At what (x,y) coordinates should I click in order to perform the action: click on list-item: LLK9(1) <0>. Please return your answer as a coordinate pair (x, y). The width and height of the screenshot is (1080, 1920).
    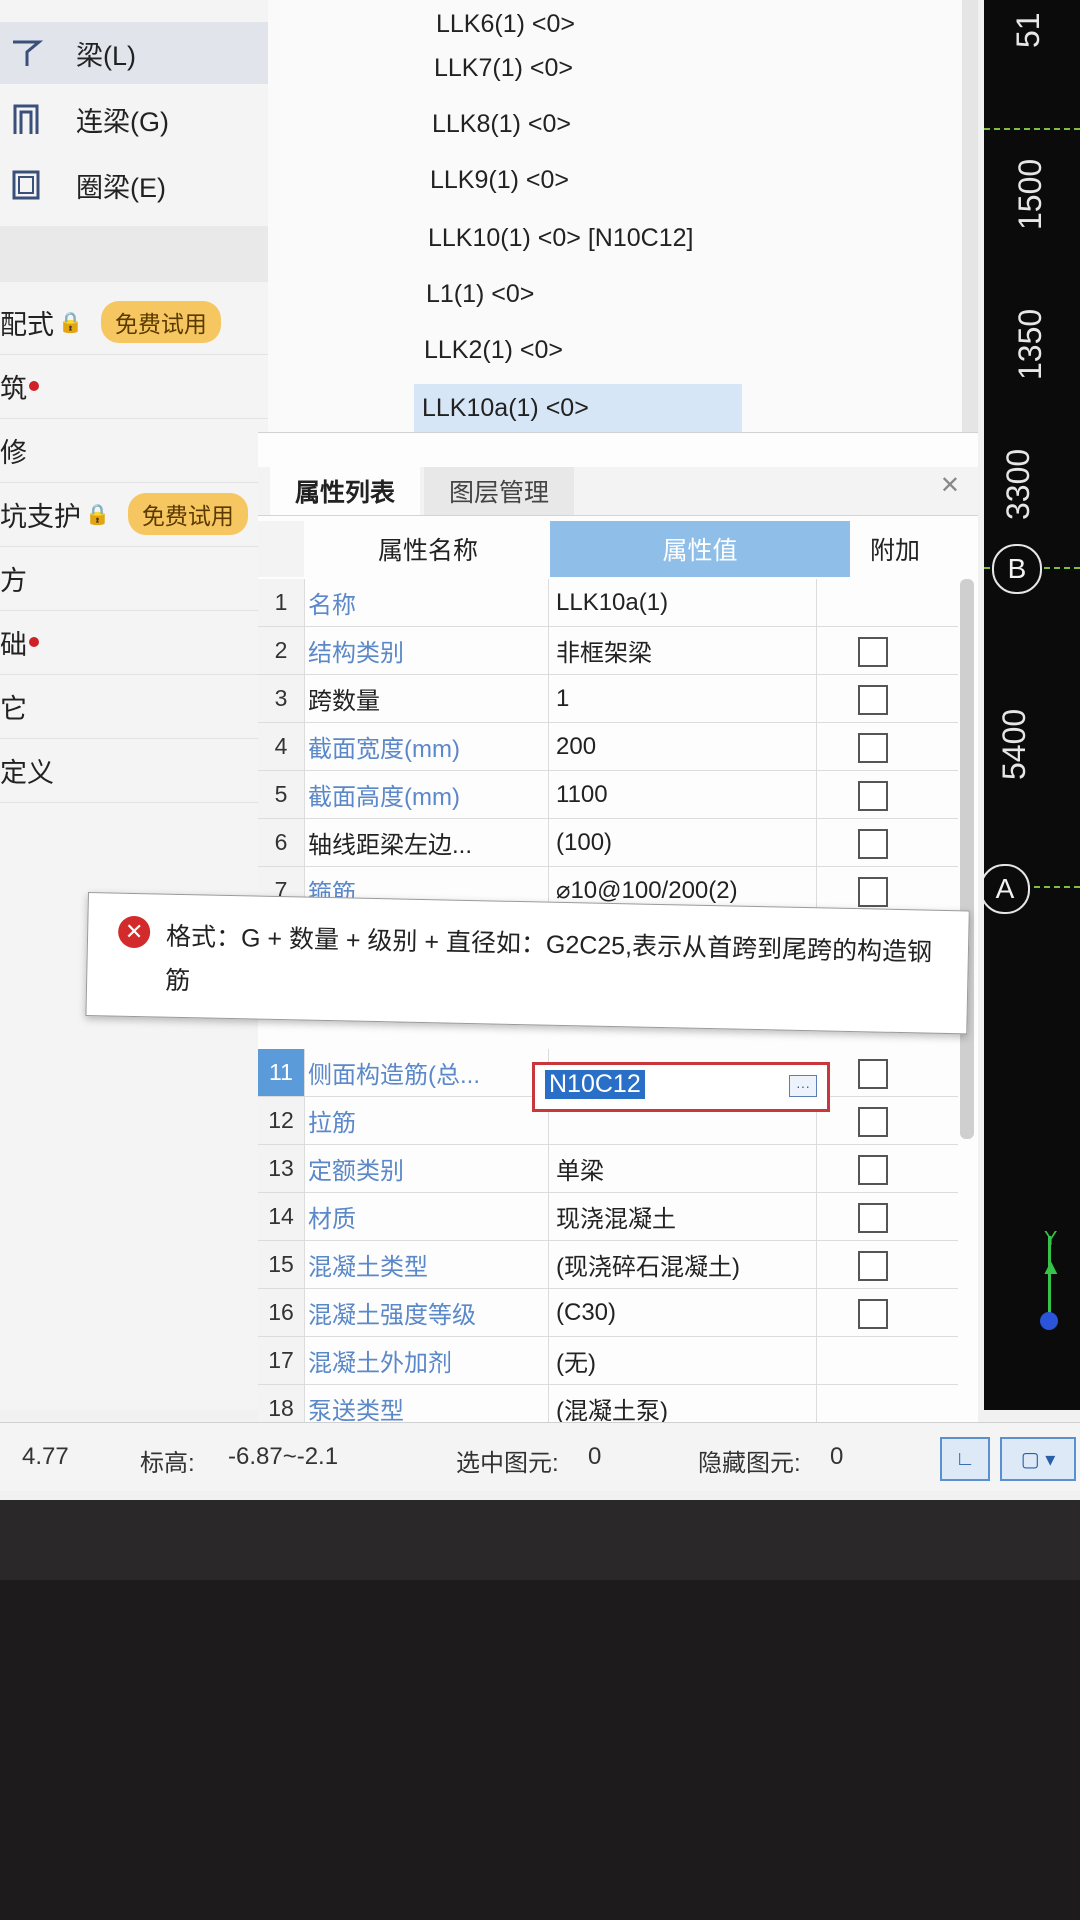
    Looking at the image, I should click on (495, 180).